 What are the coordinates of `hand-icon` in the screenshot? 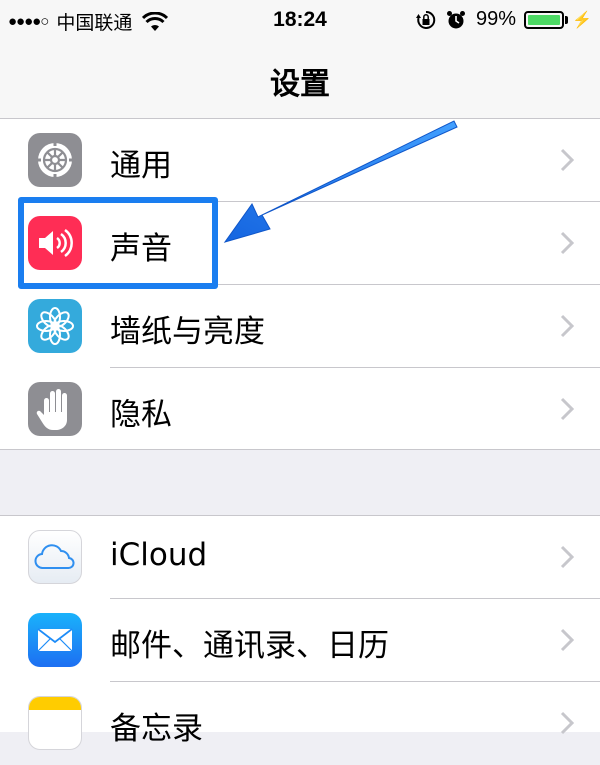 It's located at (55, 409).